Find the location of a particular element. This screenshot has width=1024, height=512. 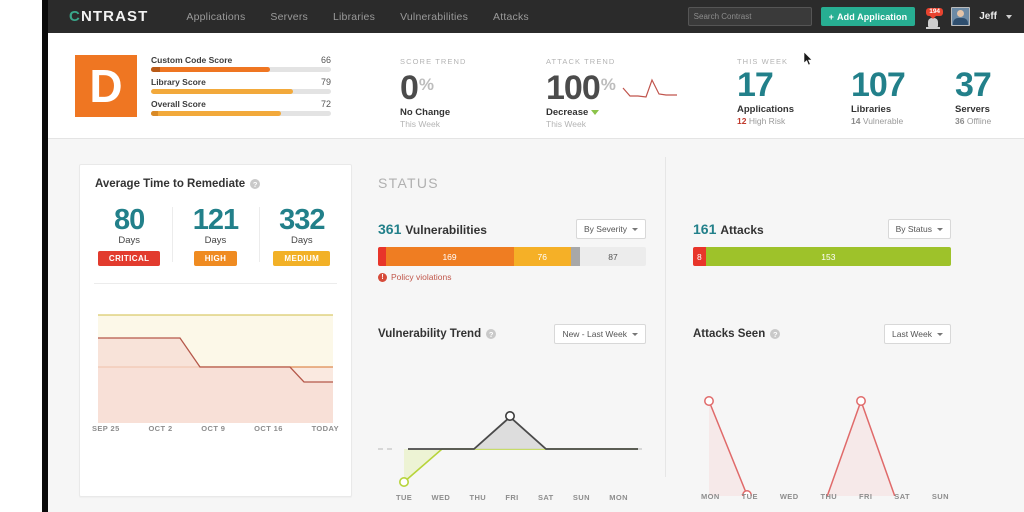

servers-label: Servers is located at coordinates (972, 109).